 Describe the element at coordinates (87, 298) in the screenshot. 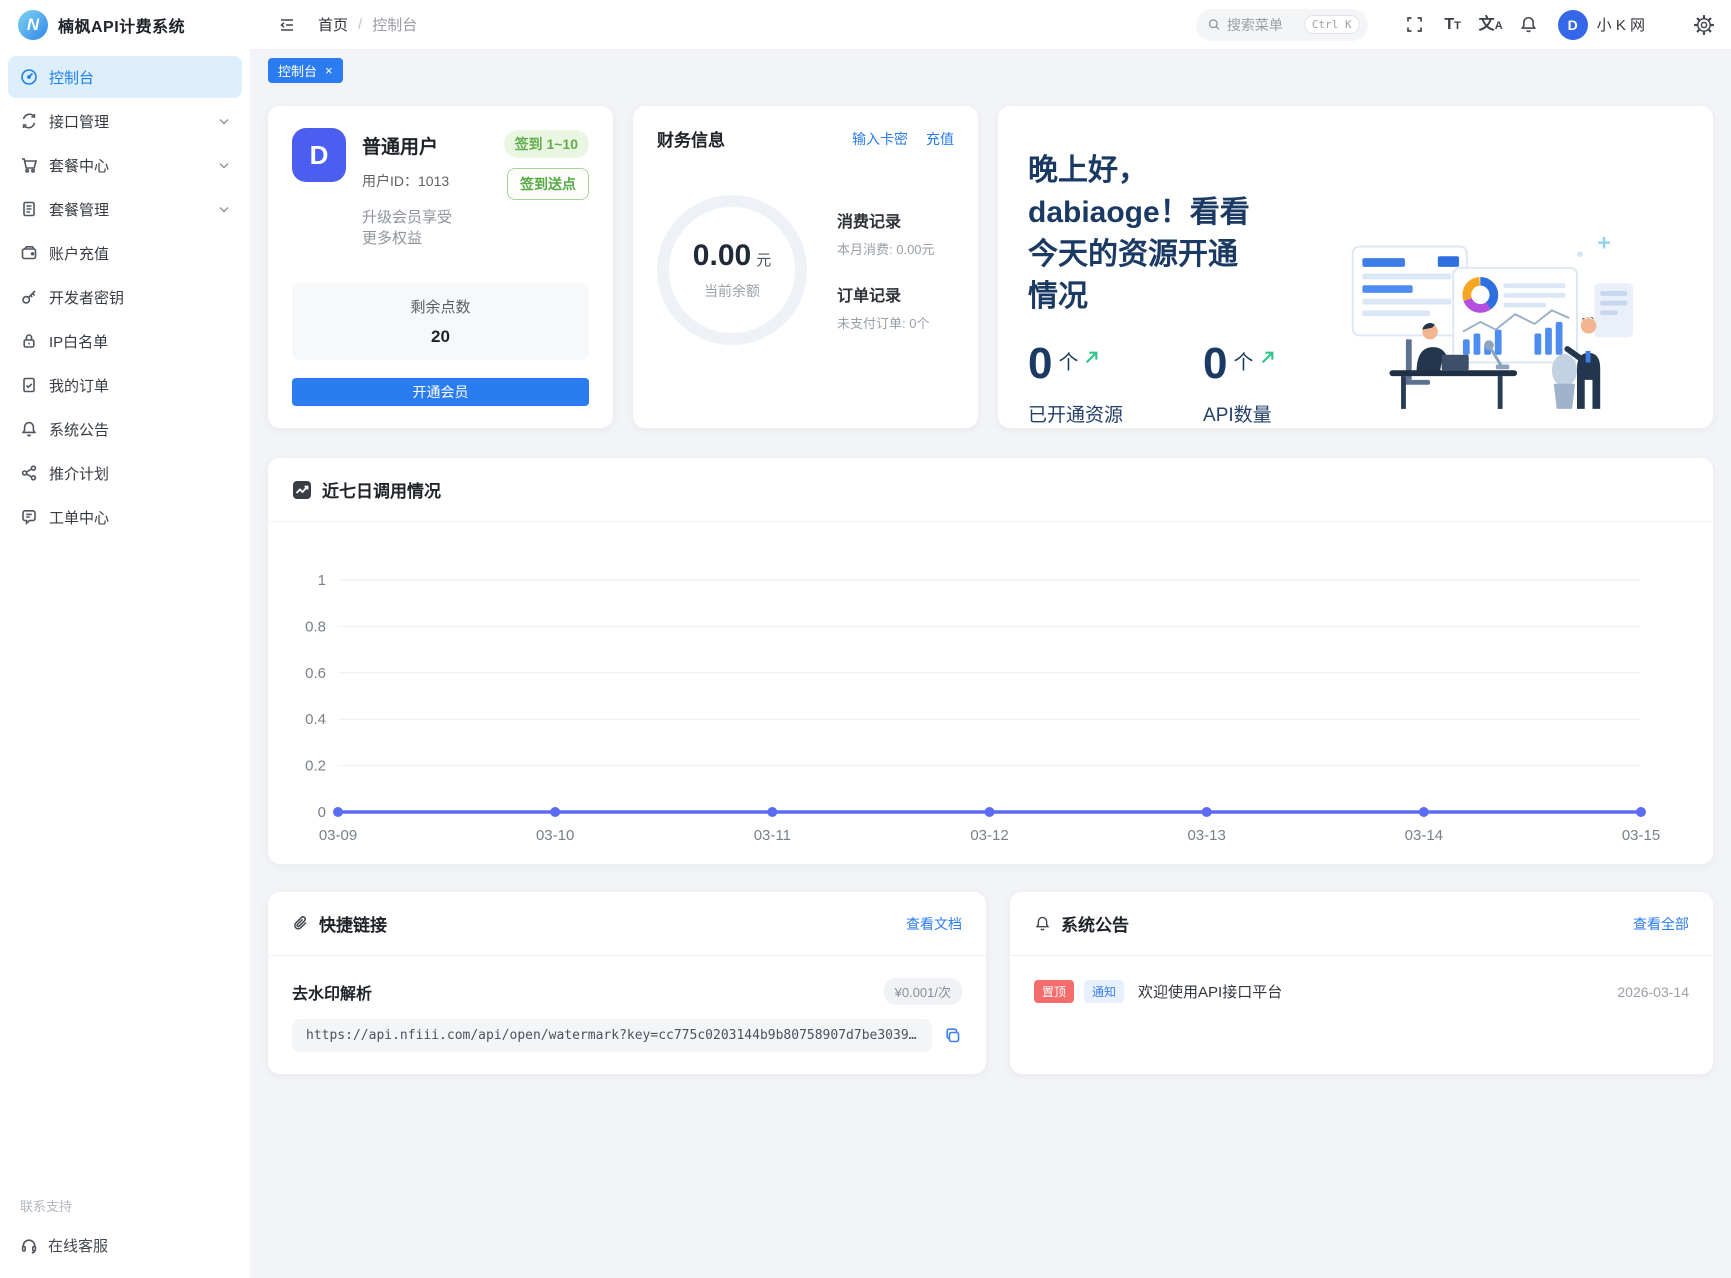

I see `sidebar-item-label: 开发者密钥` at that location.